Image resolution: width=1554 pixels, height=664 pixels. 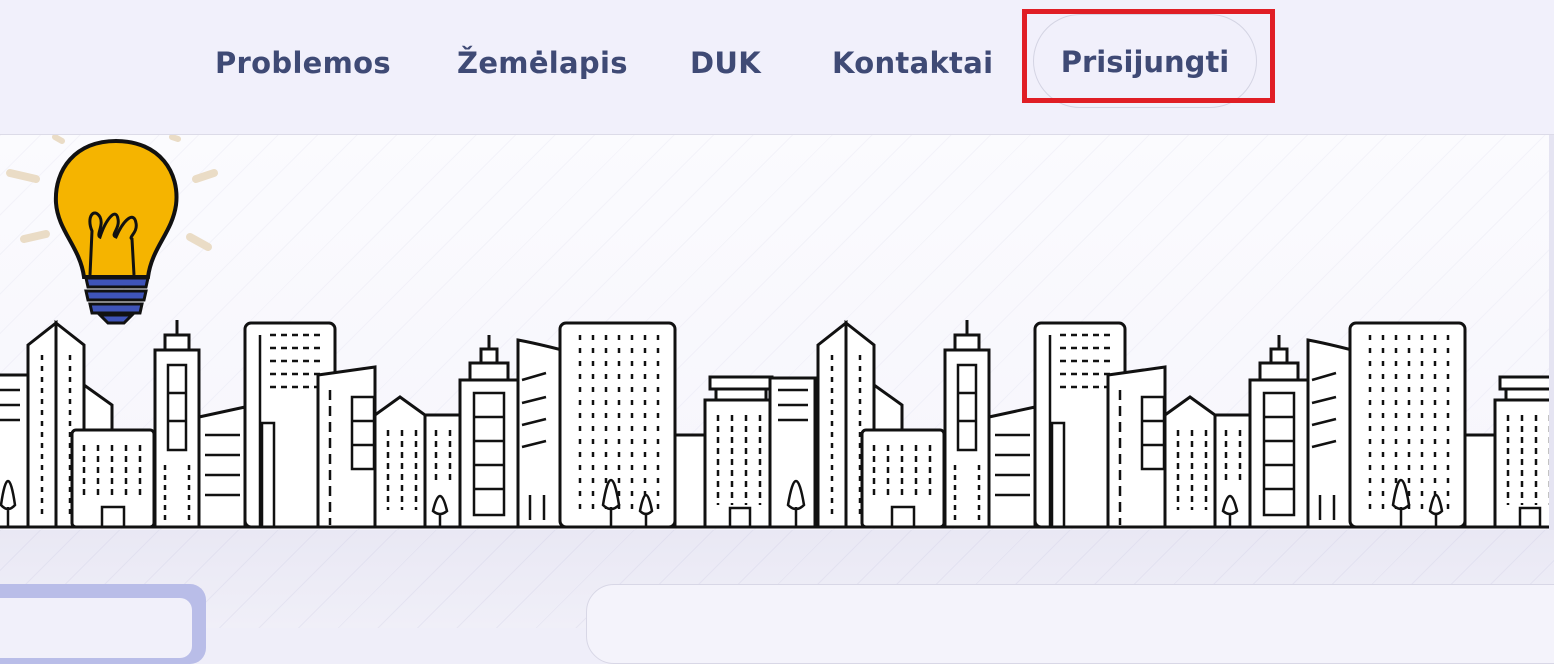 I want to click on nav-link-zemelapis: Žemėlapis, so click(x=542, y=63).